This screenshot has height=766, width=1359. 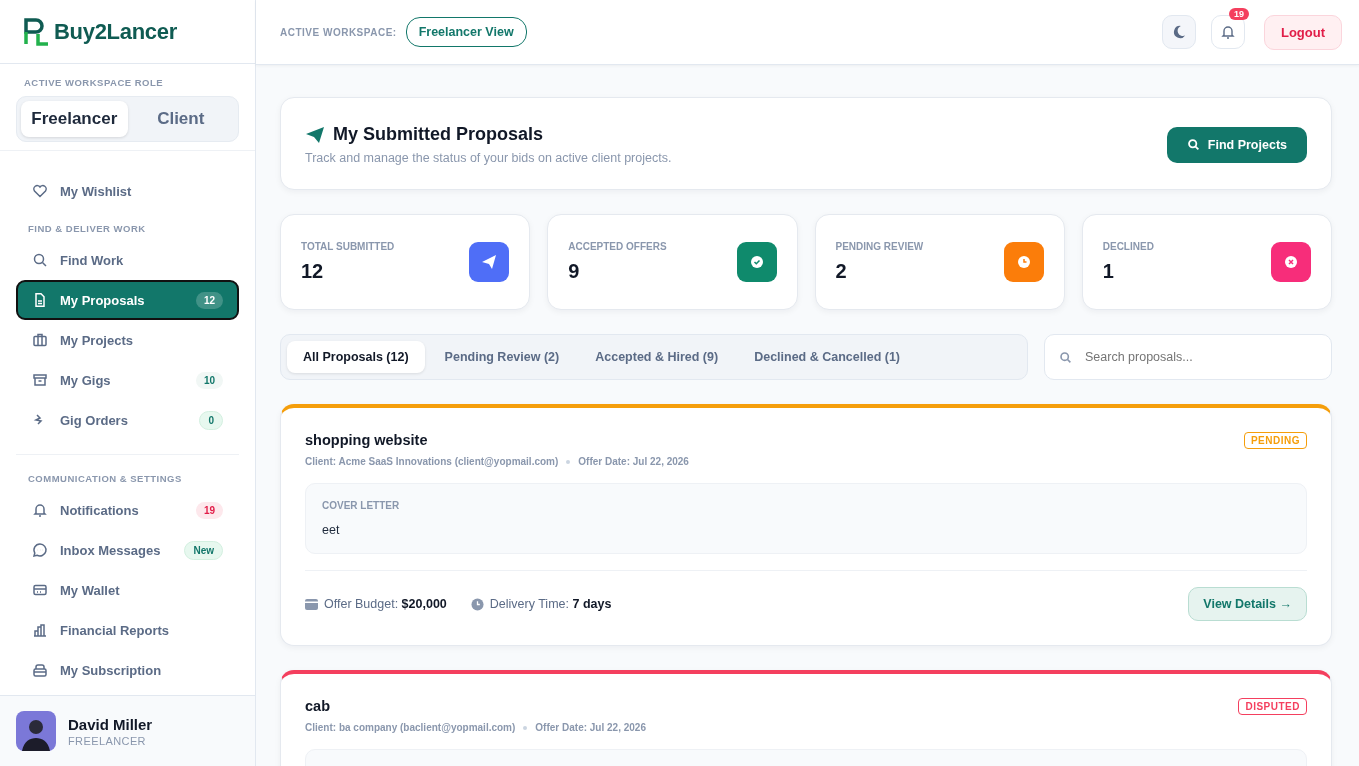 I want to click on count-badge: 19, so click(x=209, y=510).